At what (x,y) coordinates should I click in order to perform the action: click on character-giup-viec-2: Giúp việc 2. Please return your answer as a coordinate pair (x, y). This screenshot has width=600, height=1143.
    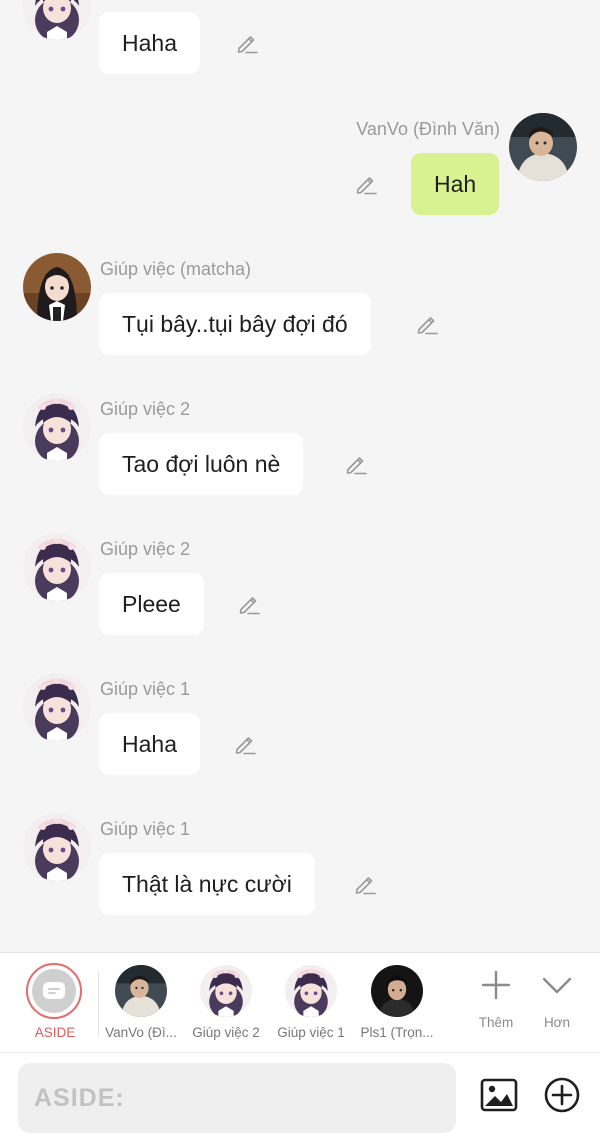
    Looking at the image, I should click on (226, 1005).